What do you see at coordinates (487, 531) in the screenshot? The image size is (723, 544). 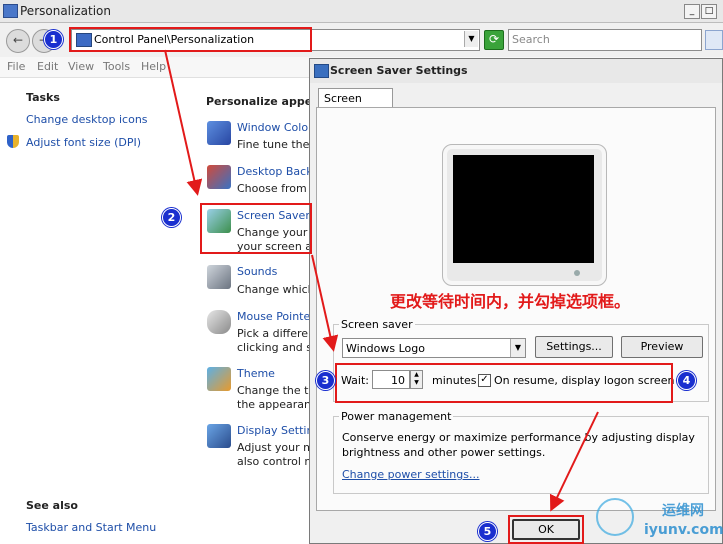 I see `step-badge-5: 5` at bounding box center [487, 531].